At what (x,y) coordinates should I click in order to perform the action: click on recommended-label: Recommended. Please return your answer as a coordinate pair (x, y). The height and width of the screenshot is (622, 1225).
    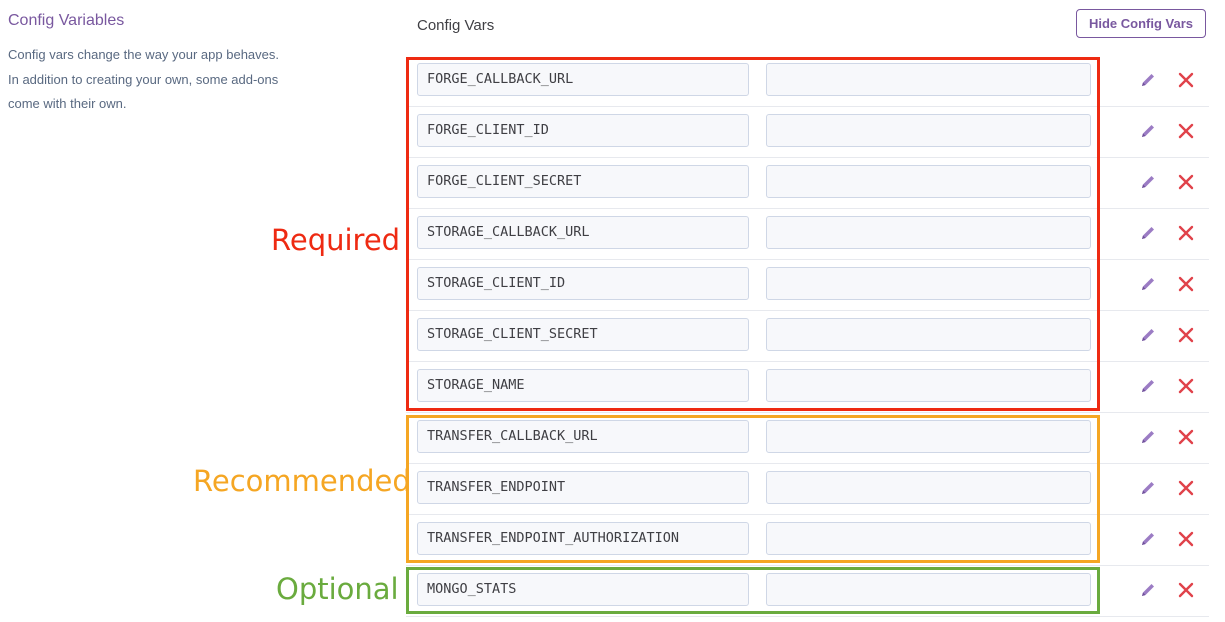
    Looking at the image, I should click on (302, 481).